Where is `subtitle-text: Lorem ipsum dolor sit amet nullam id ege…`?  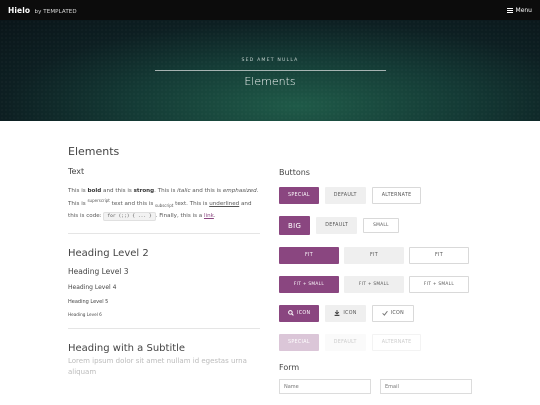
subtitle-text: Lorem ipsum dolor sit amet nullam id ege… is located at coordinates (157, 366).